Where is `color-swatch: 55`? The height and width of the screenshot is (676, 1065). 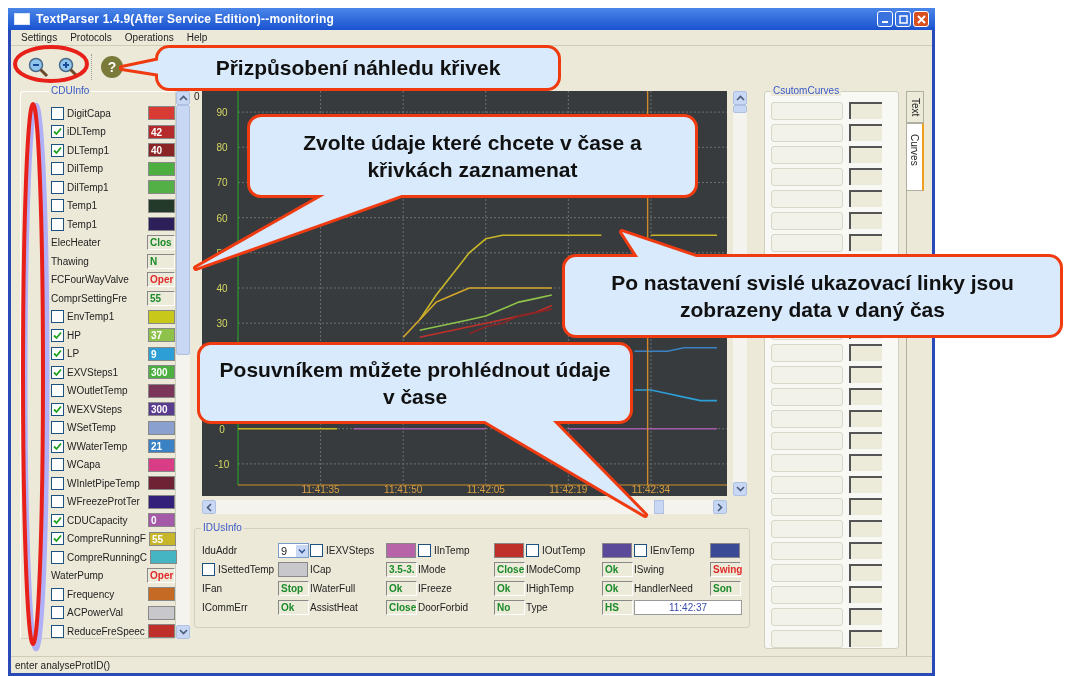
color-swatch: 55 is located at coordinates (162, 538).